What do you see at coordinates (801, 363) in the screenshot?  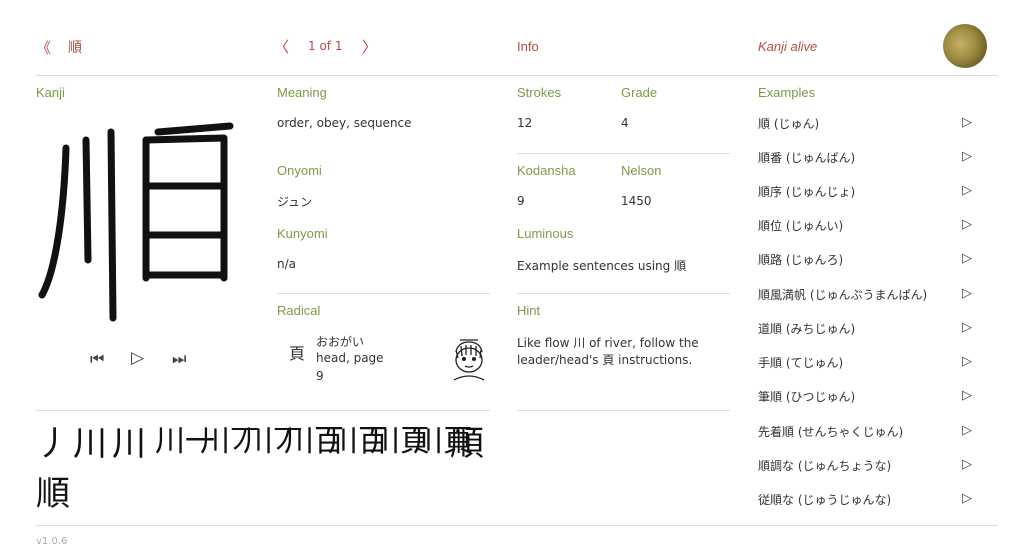 I see `example-text: 手順 (てじゅん)` at bounding box center [801, 363].